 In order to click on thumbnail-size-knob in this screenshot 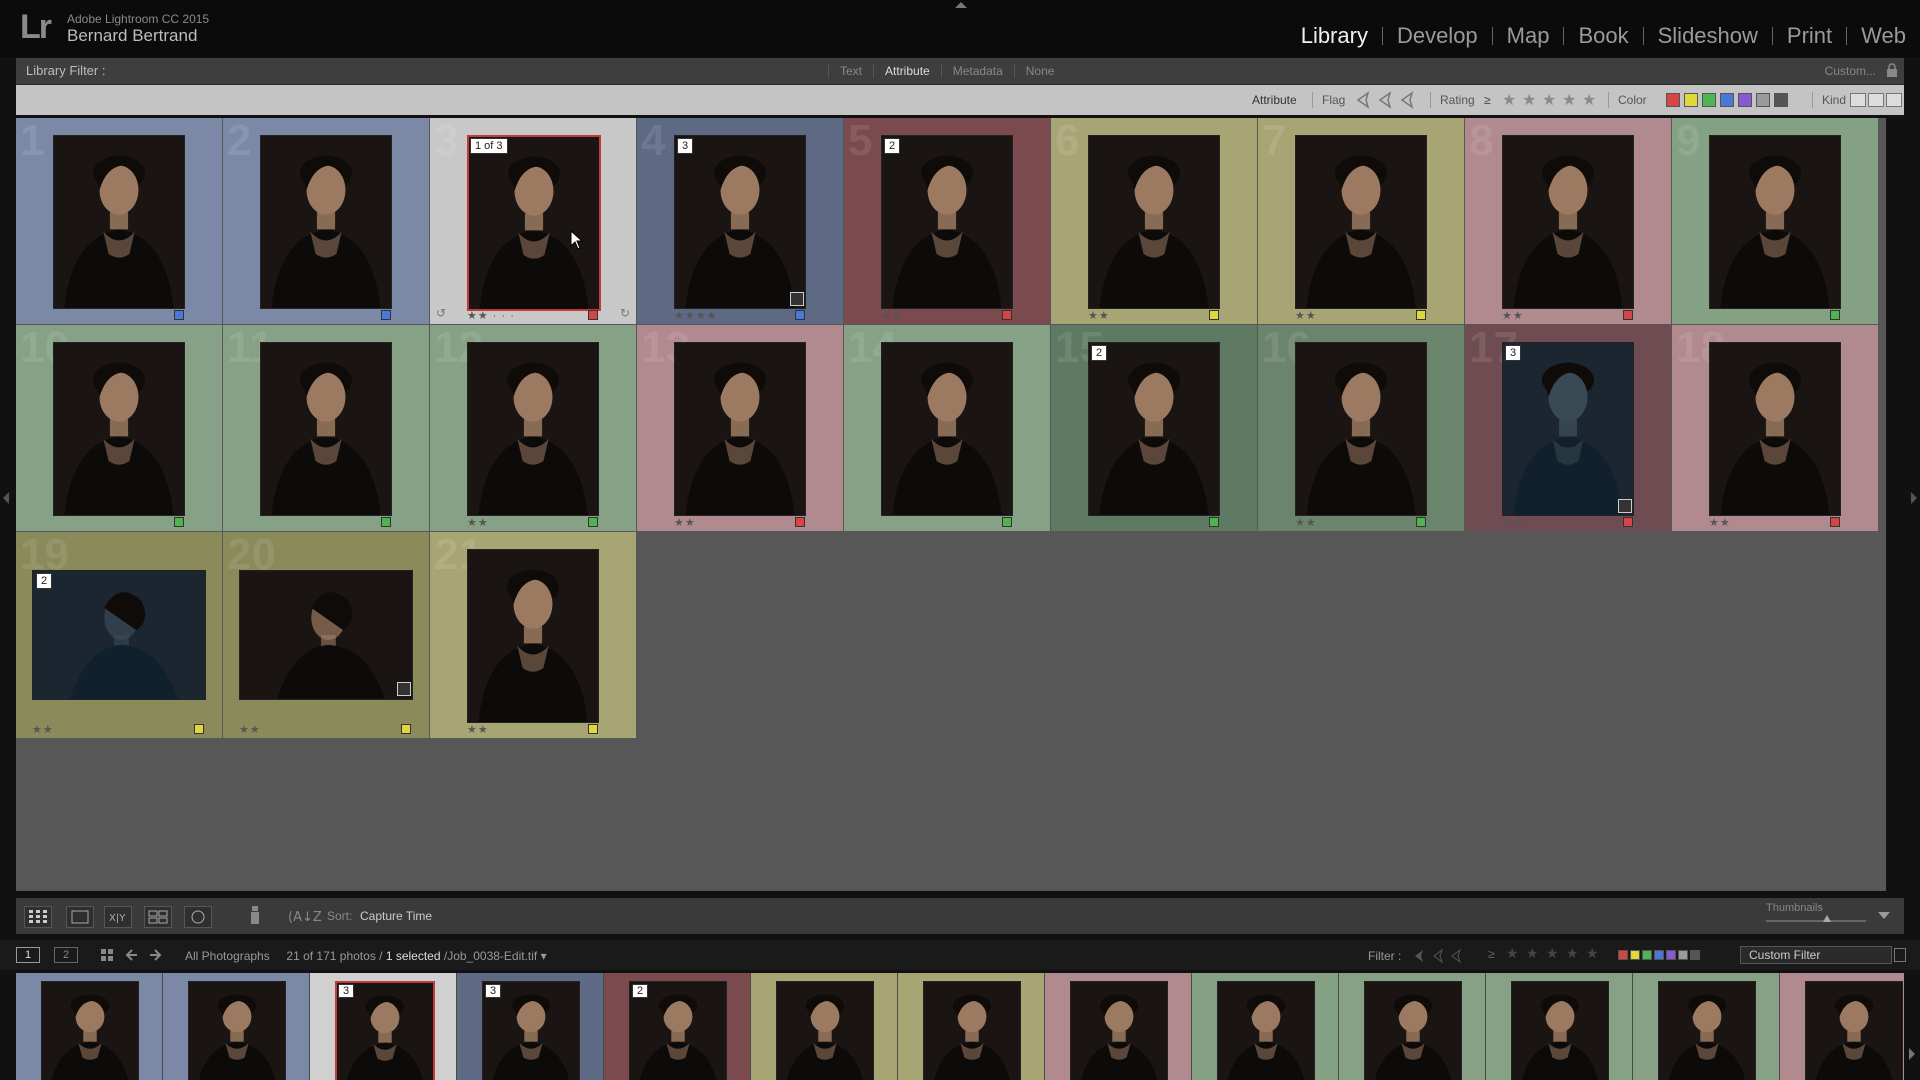, I will do `click(1827, 918)`.